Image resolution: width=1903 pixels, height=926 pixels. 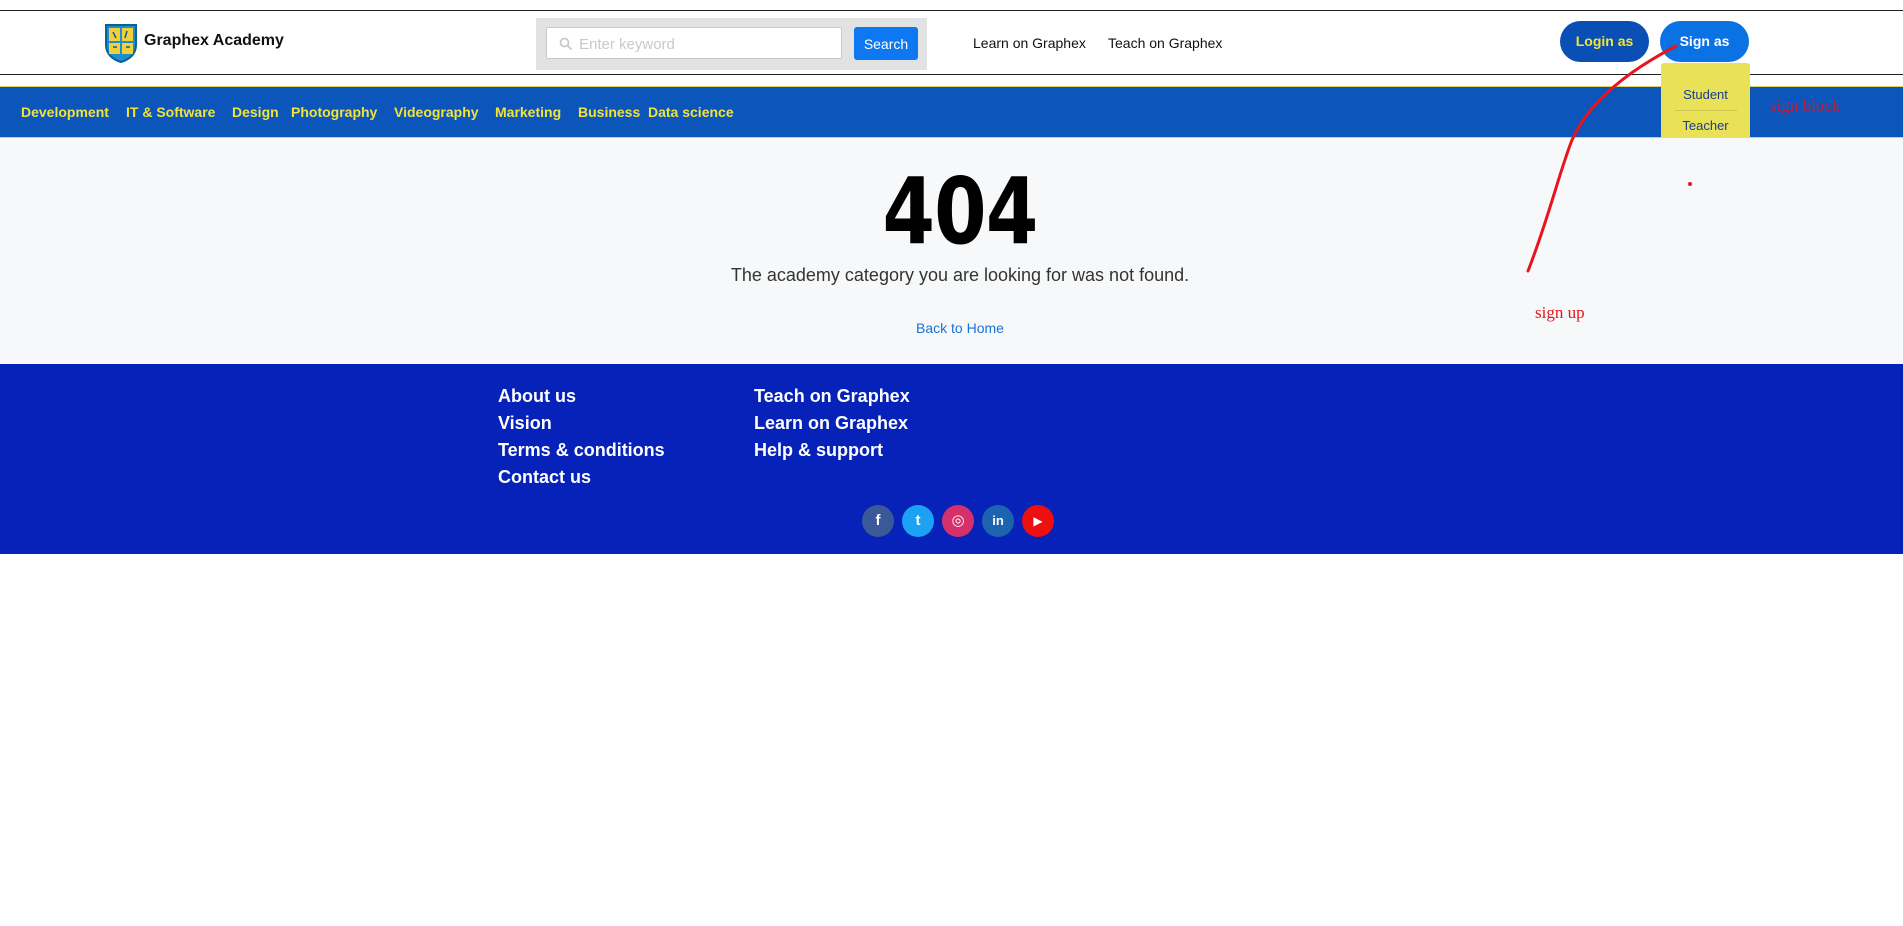 What do you see at coordinates (537, 396) in the screenshot?
I see `footer-link-about: About us` at bounding box center [537, 396].